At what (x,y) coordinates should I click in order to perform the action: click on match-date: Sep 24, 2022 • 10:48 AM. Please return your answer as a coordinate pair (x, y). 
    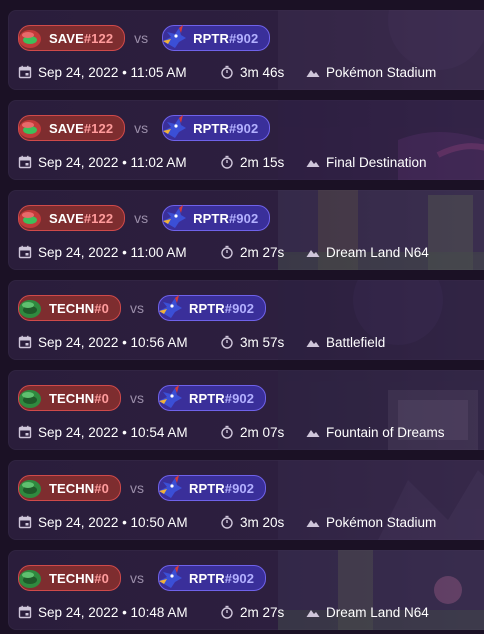
    Looking at the image, I should click on (113, 612).